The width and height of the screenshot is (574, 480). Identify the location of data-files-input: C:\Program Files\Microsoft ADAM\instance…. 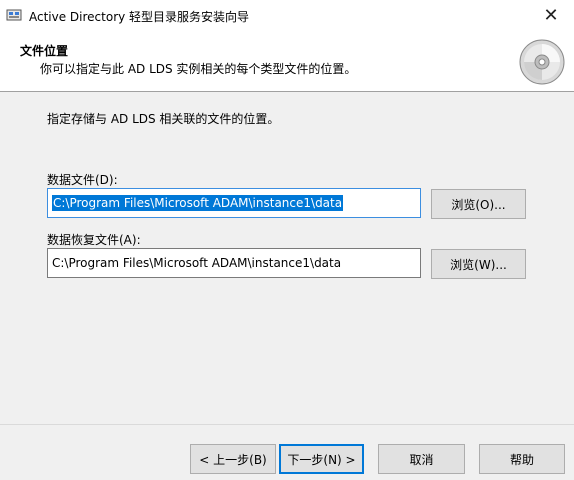
(234, 203).